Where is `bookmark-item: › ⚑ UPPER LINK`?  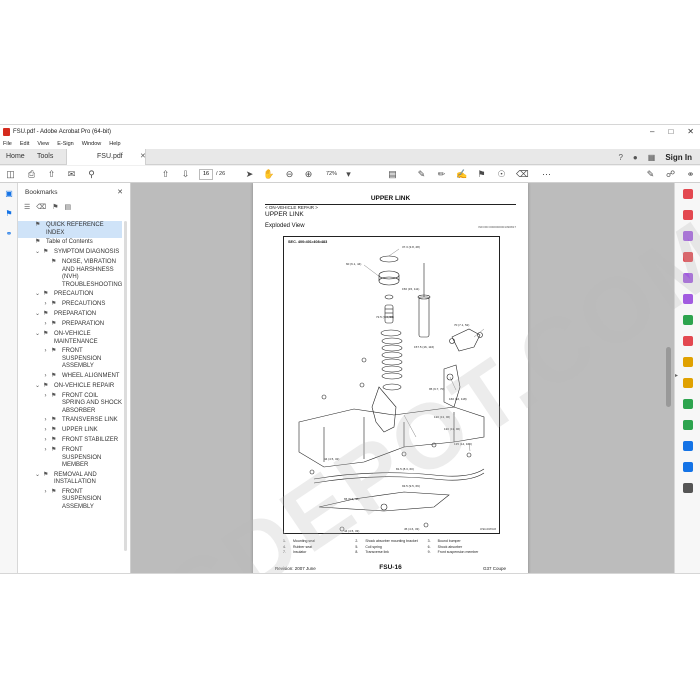
bookmark-item: › ⚑ UPPER LINK is located at coordinates (70, 431).